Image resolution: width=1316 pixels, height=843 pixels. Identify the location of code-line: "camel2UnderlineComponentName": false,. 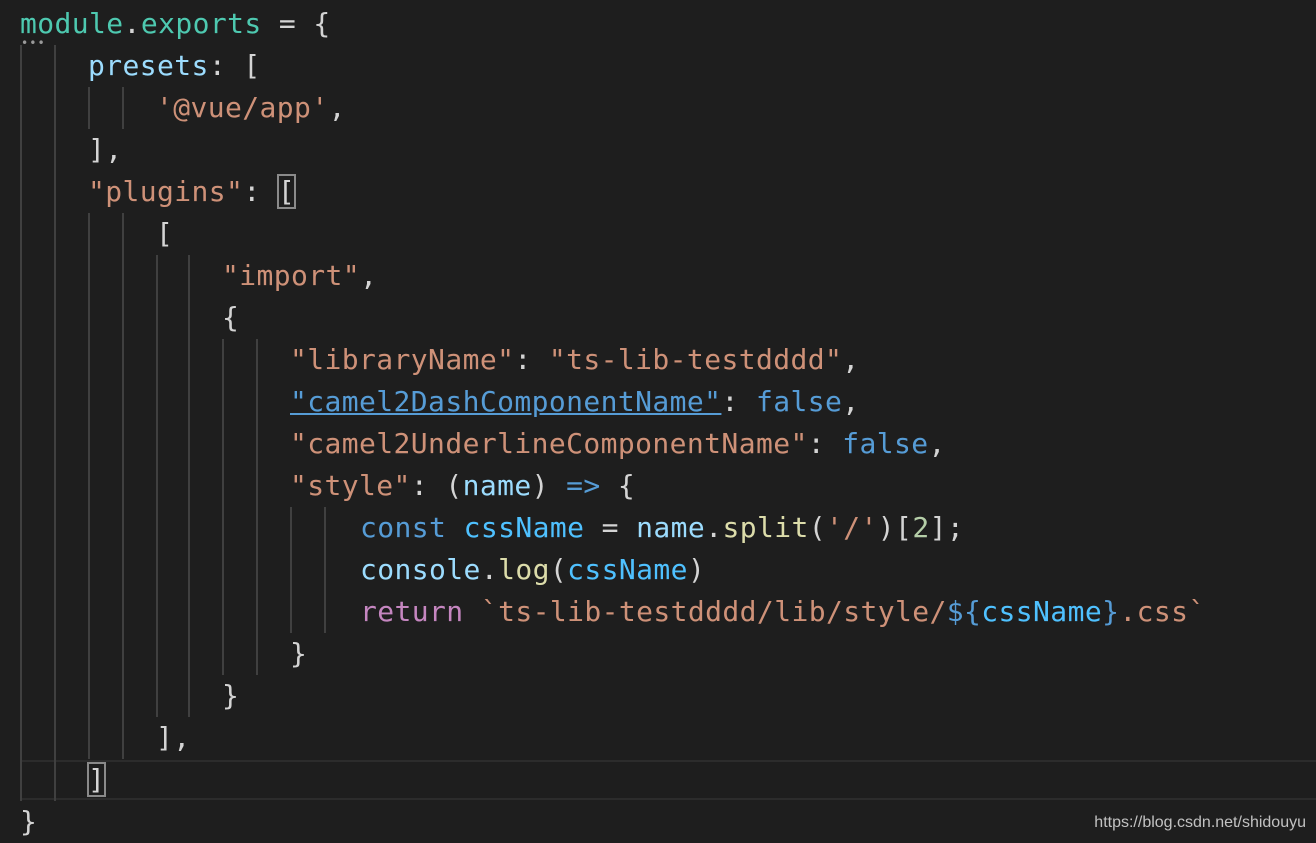
(658, 444).